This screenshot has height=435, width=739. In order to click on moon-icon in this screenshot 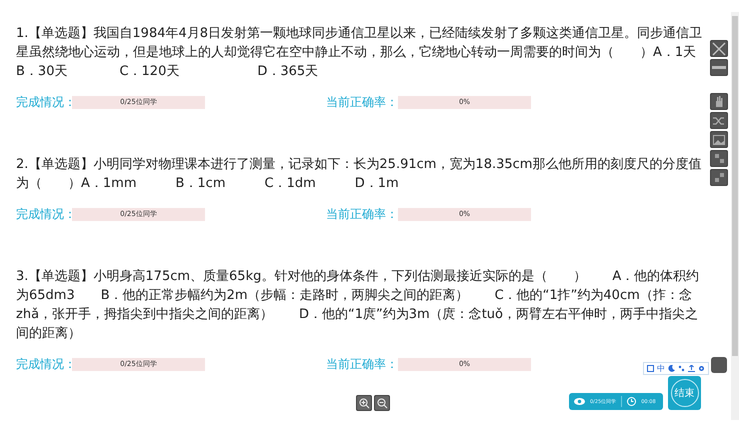, I will do `click(671, 368)`.